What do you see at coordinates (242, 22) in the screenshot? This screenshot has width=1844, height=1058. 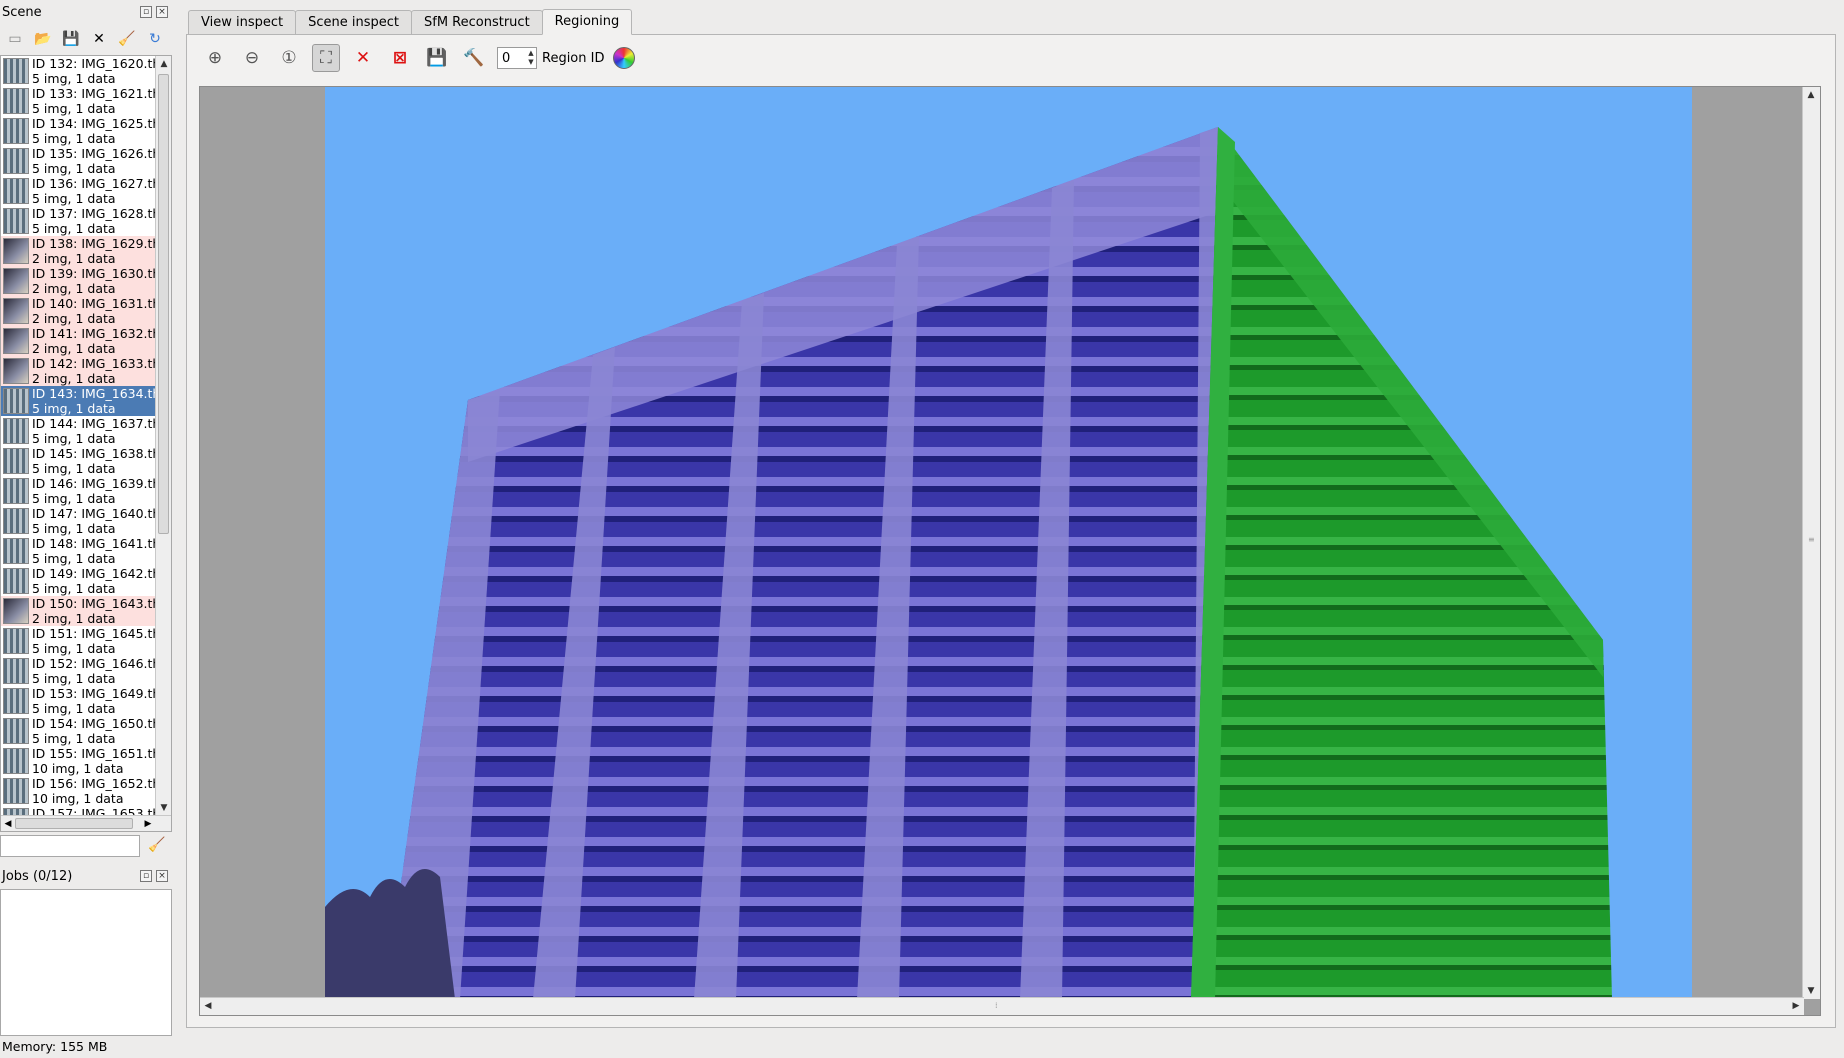 I see `tab-view-inspect: View inspect` at bounding box center [242, 22].